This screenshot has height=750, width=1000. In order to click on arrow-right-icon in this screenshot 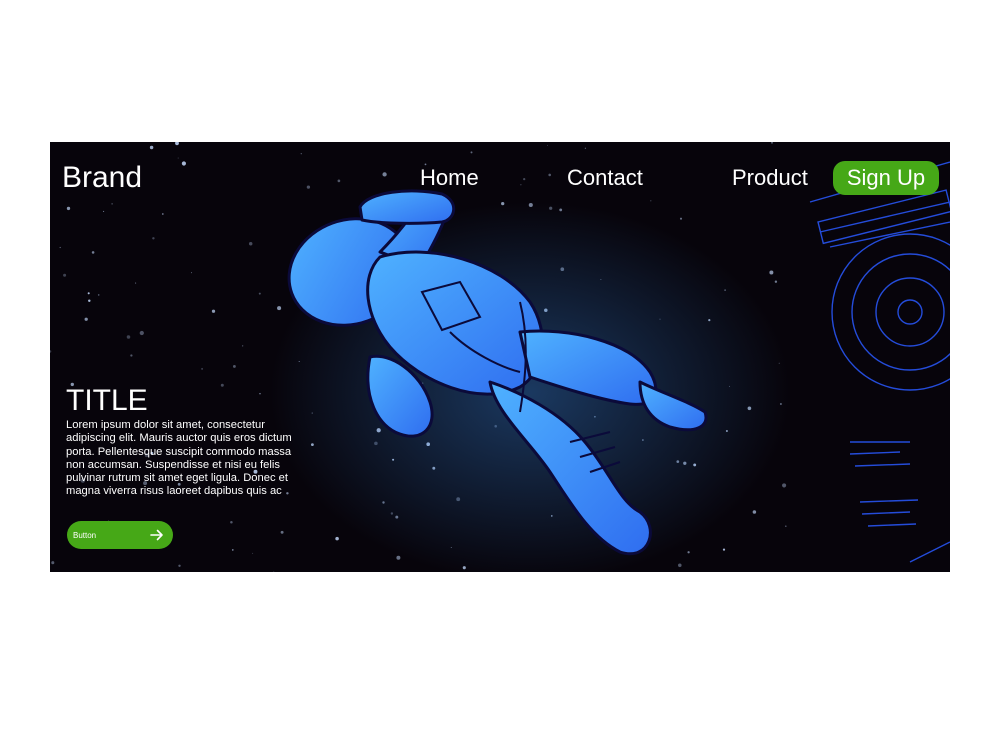, I will do `click(156, 535)`.